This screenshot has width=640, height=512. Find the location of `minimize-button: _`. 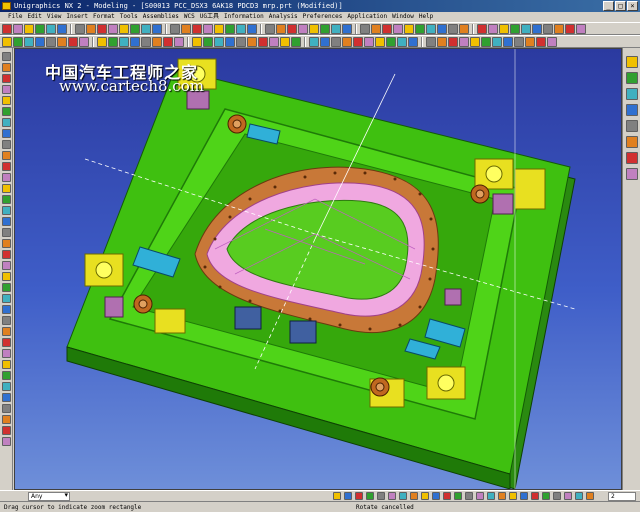

minimize-button: _ is located at coordinates (608, 6).